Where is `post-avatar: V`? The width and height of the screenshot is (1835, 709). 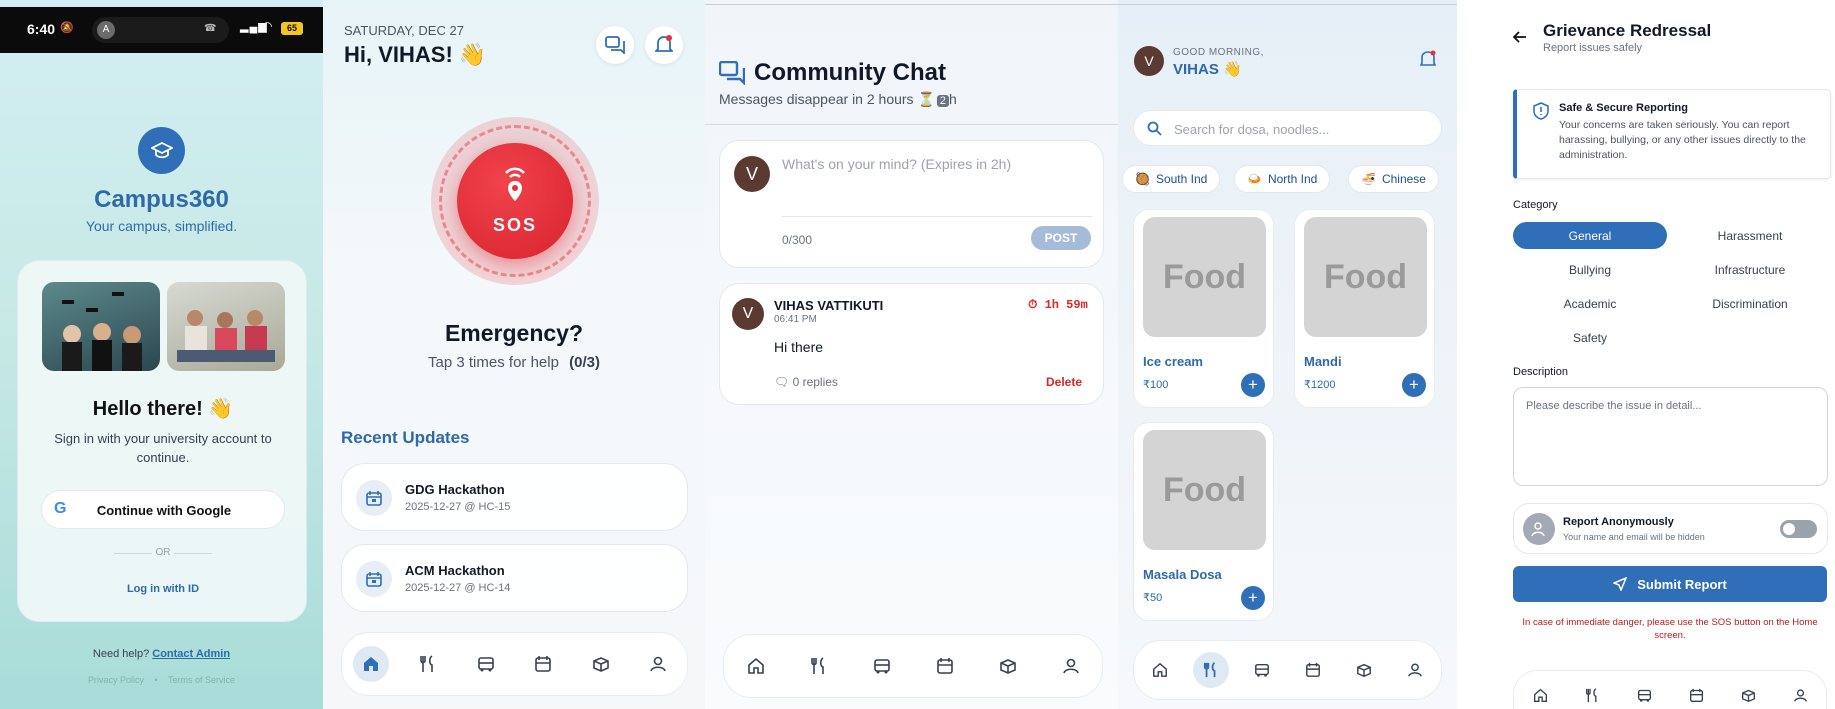
post-avatar: V is located at coordinates (748, 314).